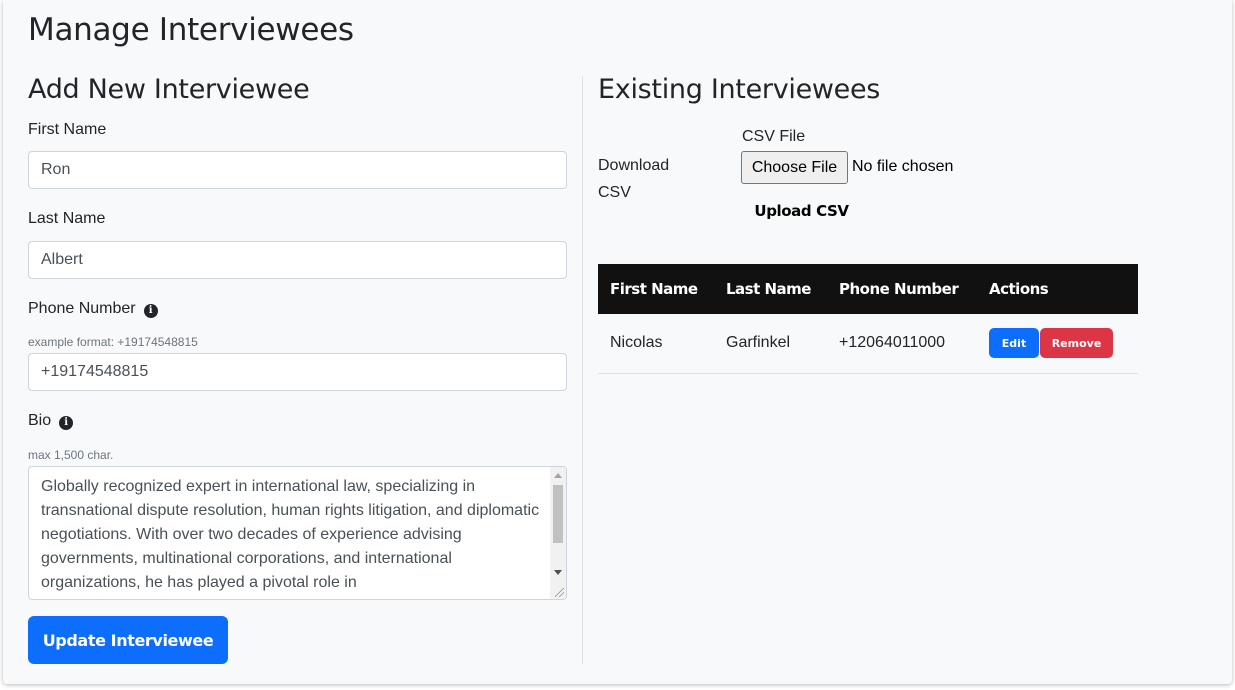 The image size is (1235, 690). I want to click on no-file-chosen-text: No file chosen, so click(903, 166).